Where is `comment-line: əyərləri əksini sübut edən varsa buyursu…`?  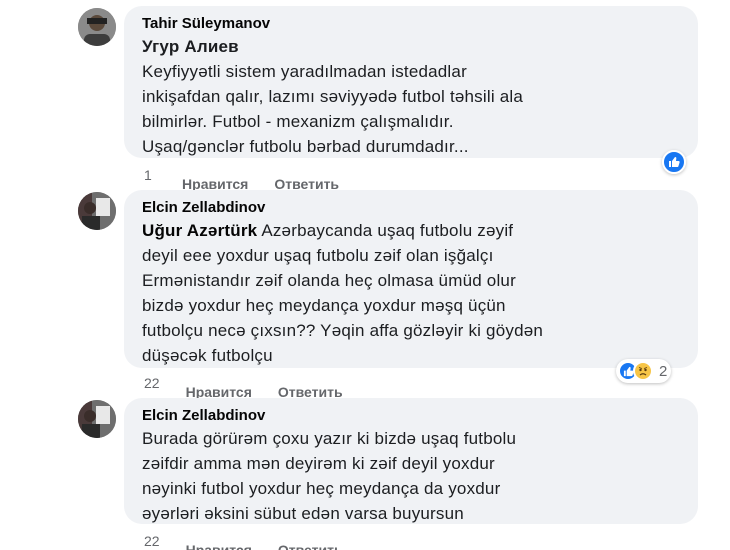 comment-line: əyərləri əksini sübut edən varsa buyursu… is located at coordinates (303, 513).